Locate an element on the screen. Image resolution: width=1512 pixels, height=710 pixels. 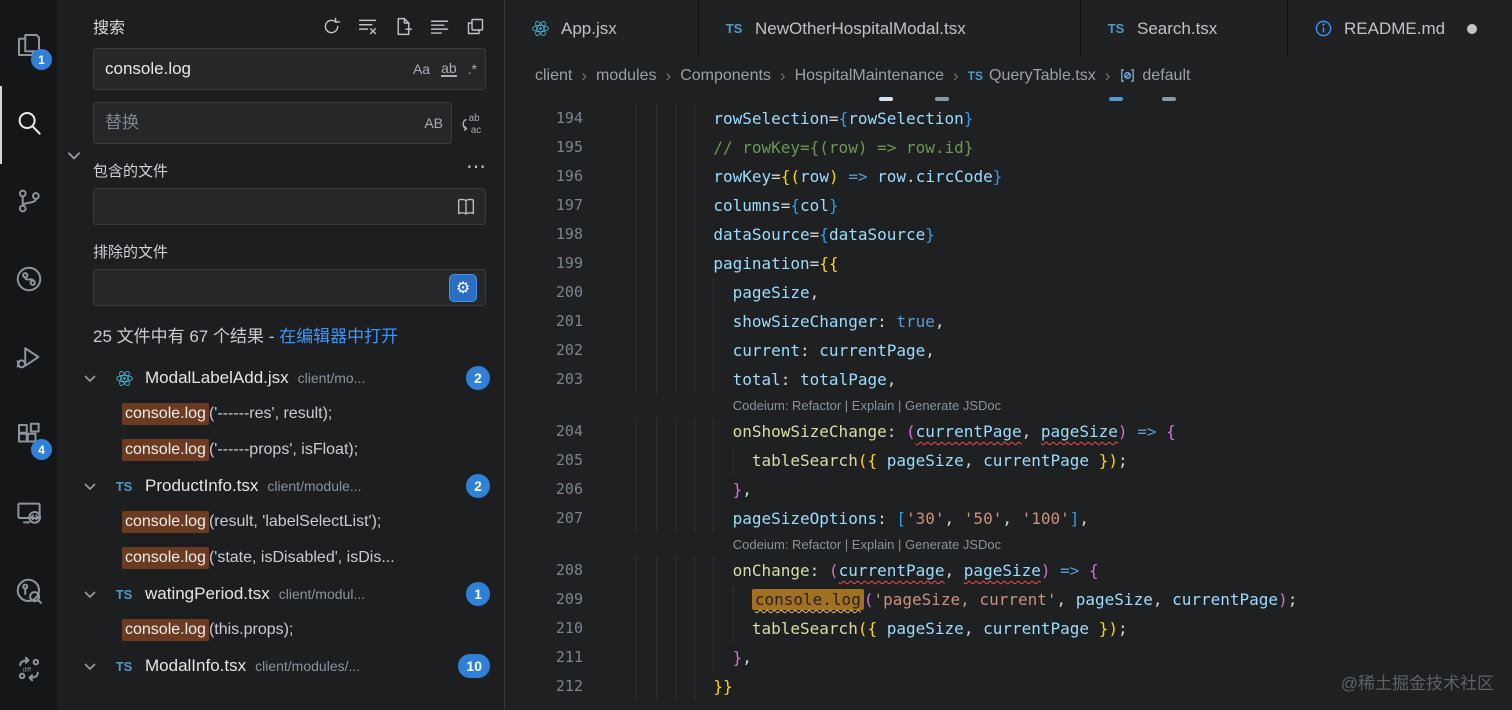
line-number: 207 is located at coordinates (561, 518).